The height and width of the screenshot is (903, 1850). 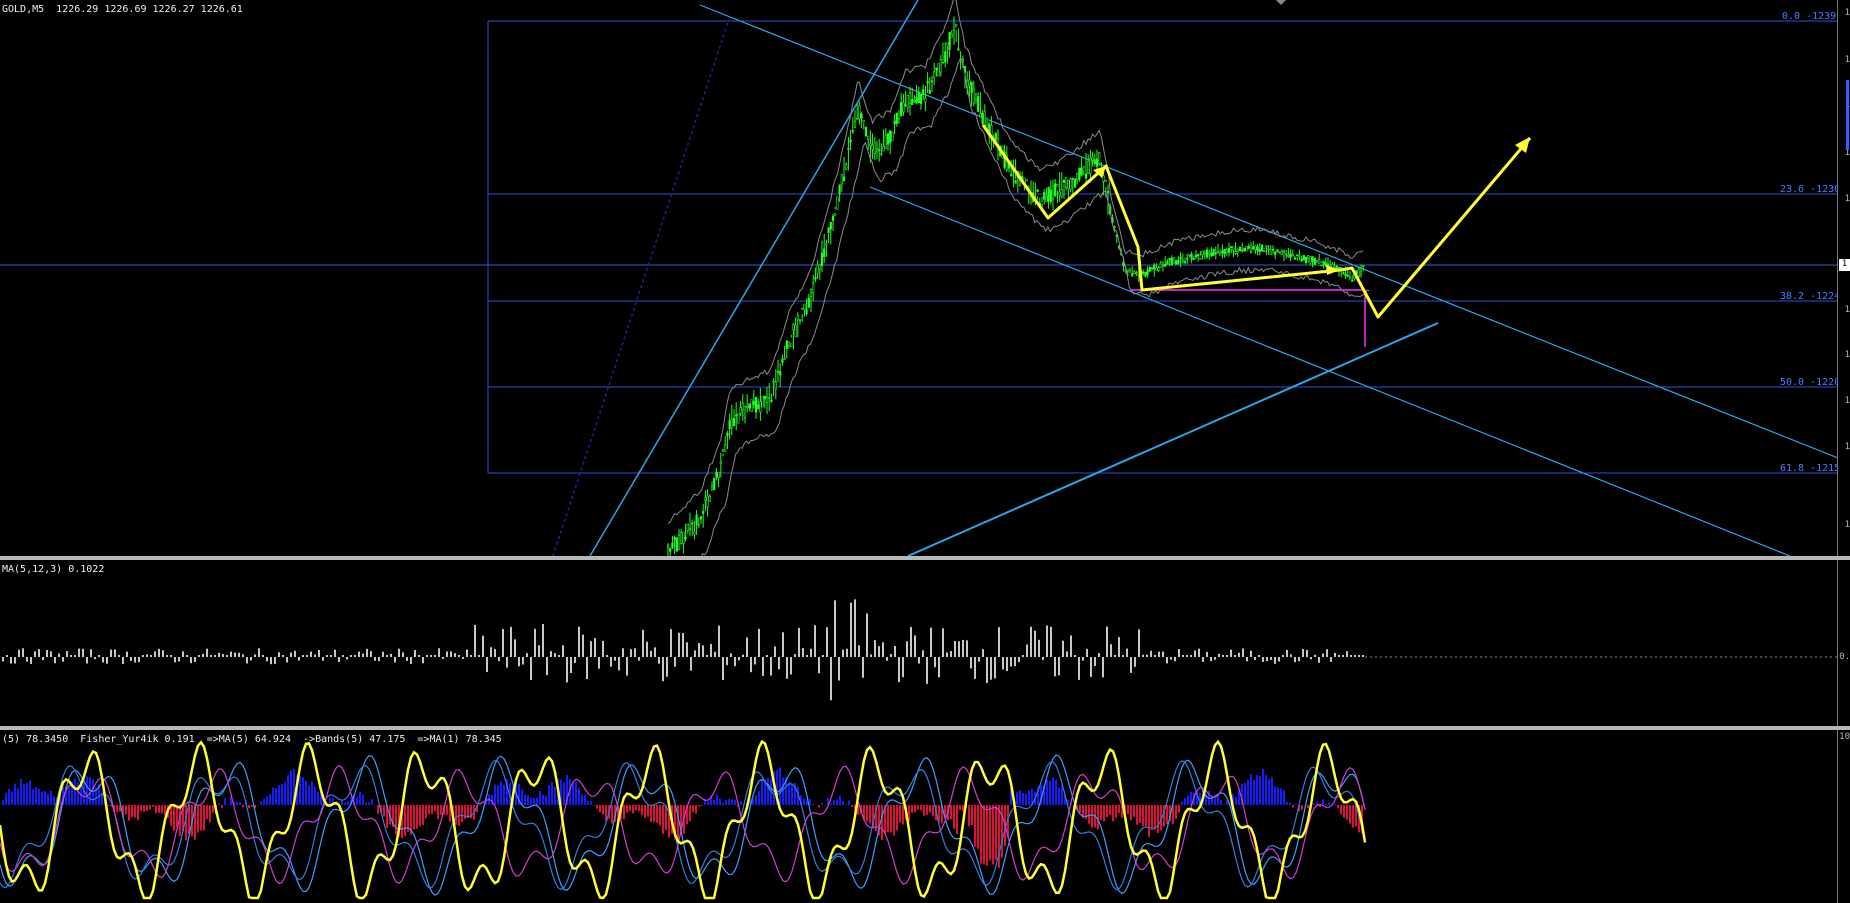 I want to click on axis-scroll-indicator, so click(x=1847, y=115).